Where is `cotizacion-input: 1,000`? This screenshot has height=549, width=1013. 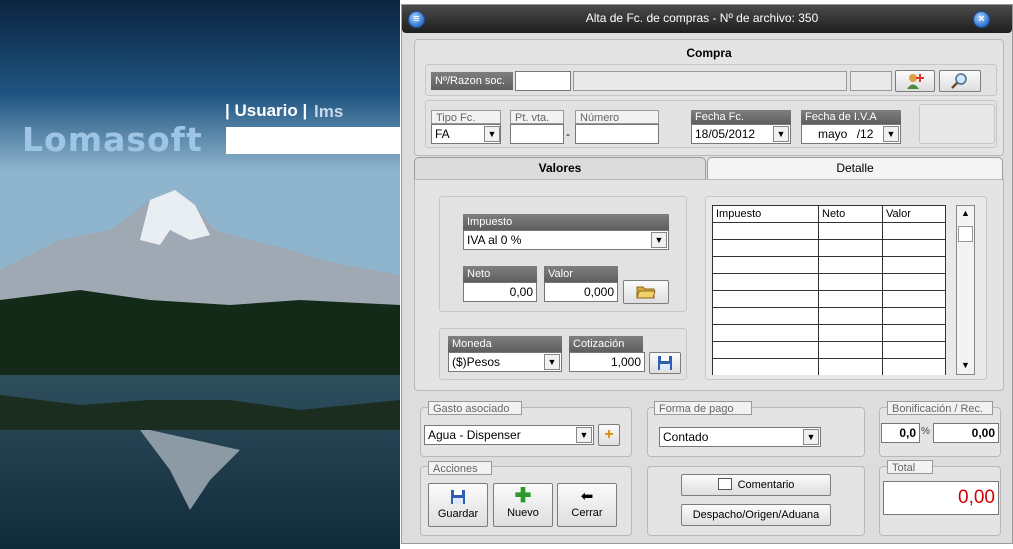 cotizacion-input: 1,000 is located at coordinates (607, 362).